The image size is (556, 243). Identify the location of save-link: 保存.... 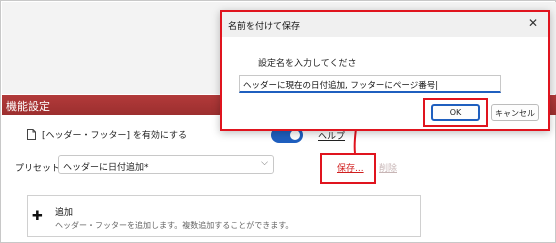
(350, 167).